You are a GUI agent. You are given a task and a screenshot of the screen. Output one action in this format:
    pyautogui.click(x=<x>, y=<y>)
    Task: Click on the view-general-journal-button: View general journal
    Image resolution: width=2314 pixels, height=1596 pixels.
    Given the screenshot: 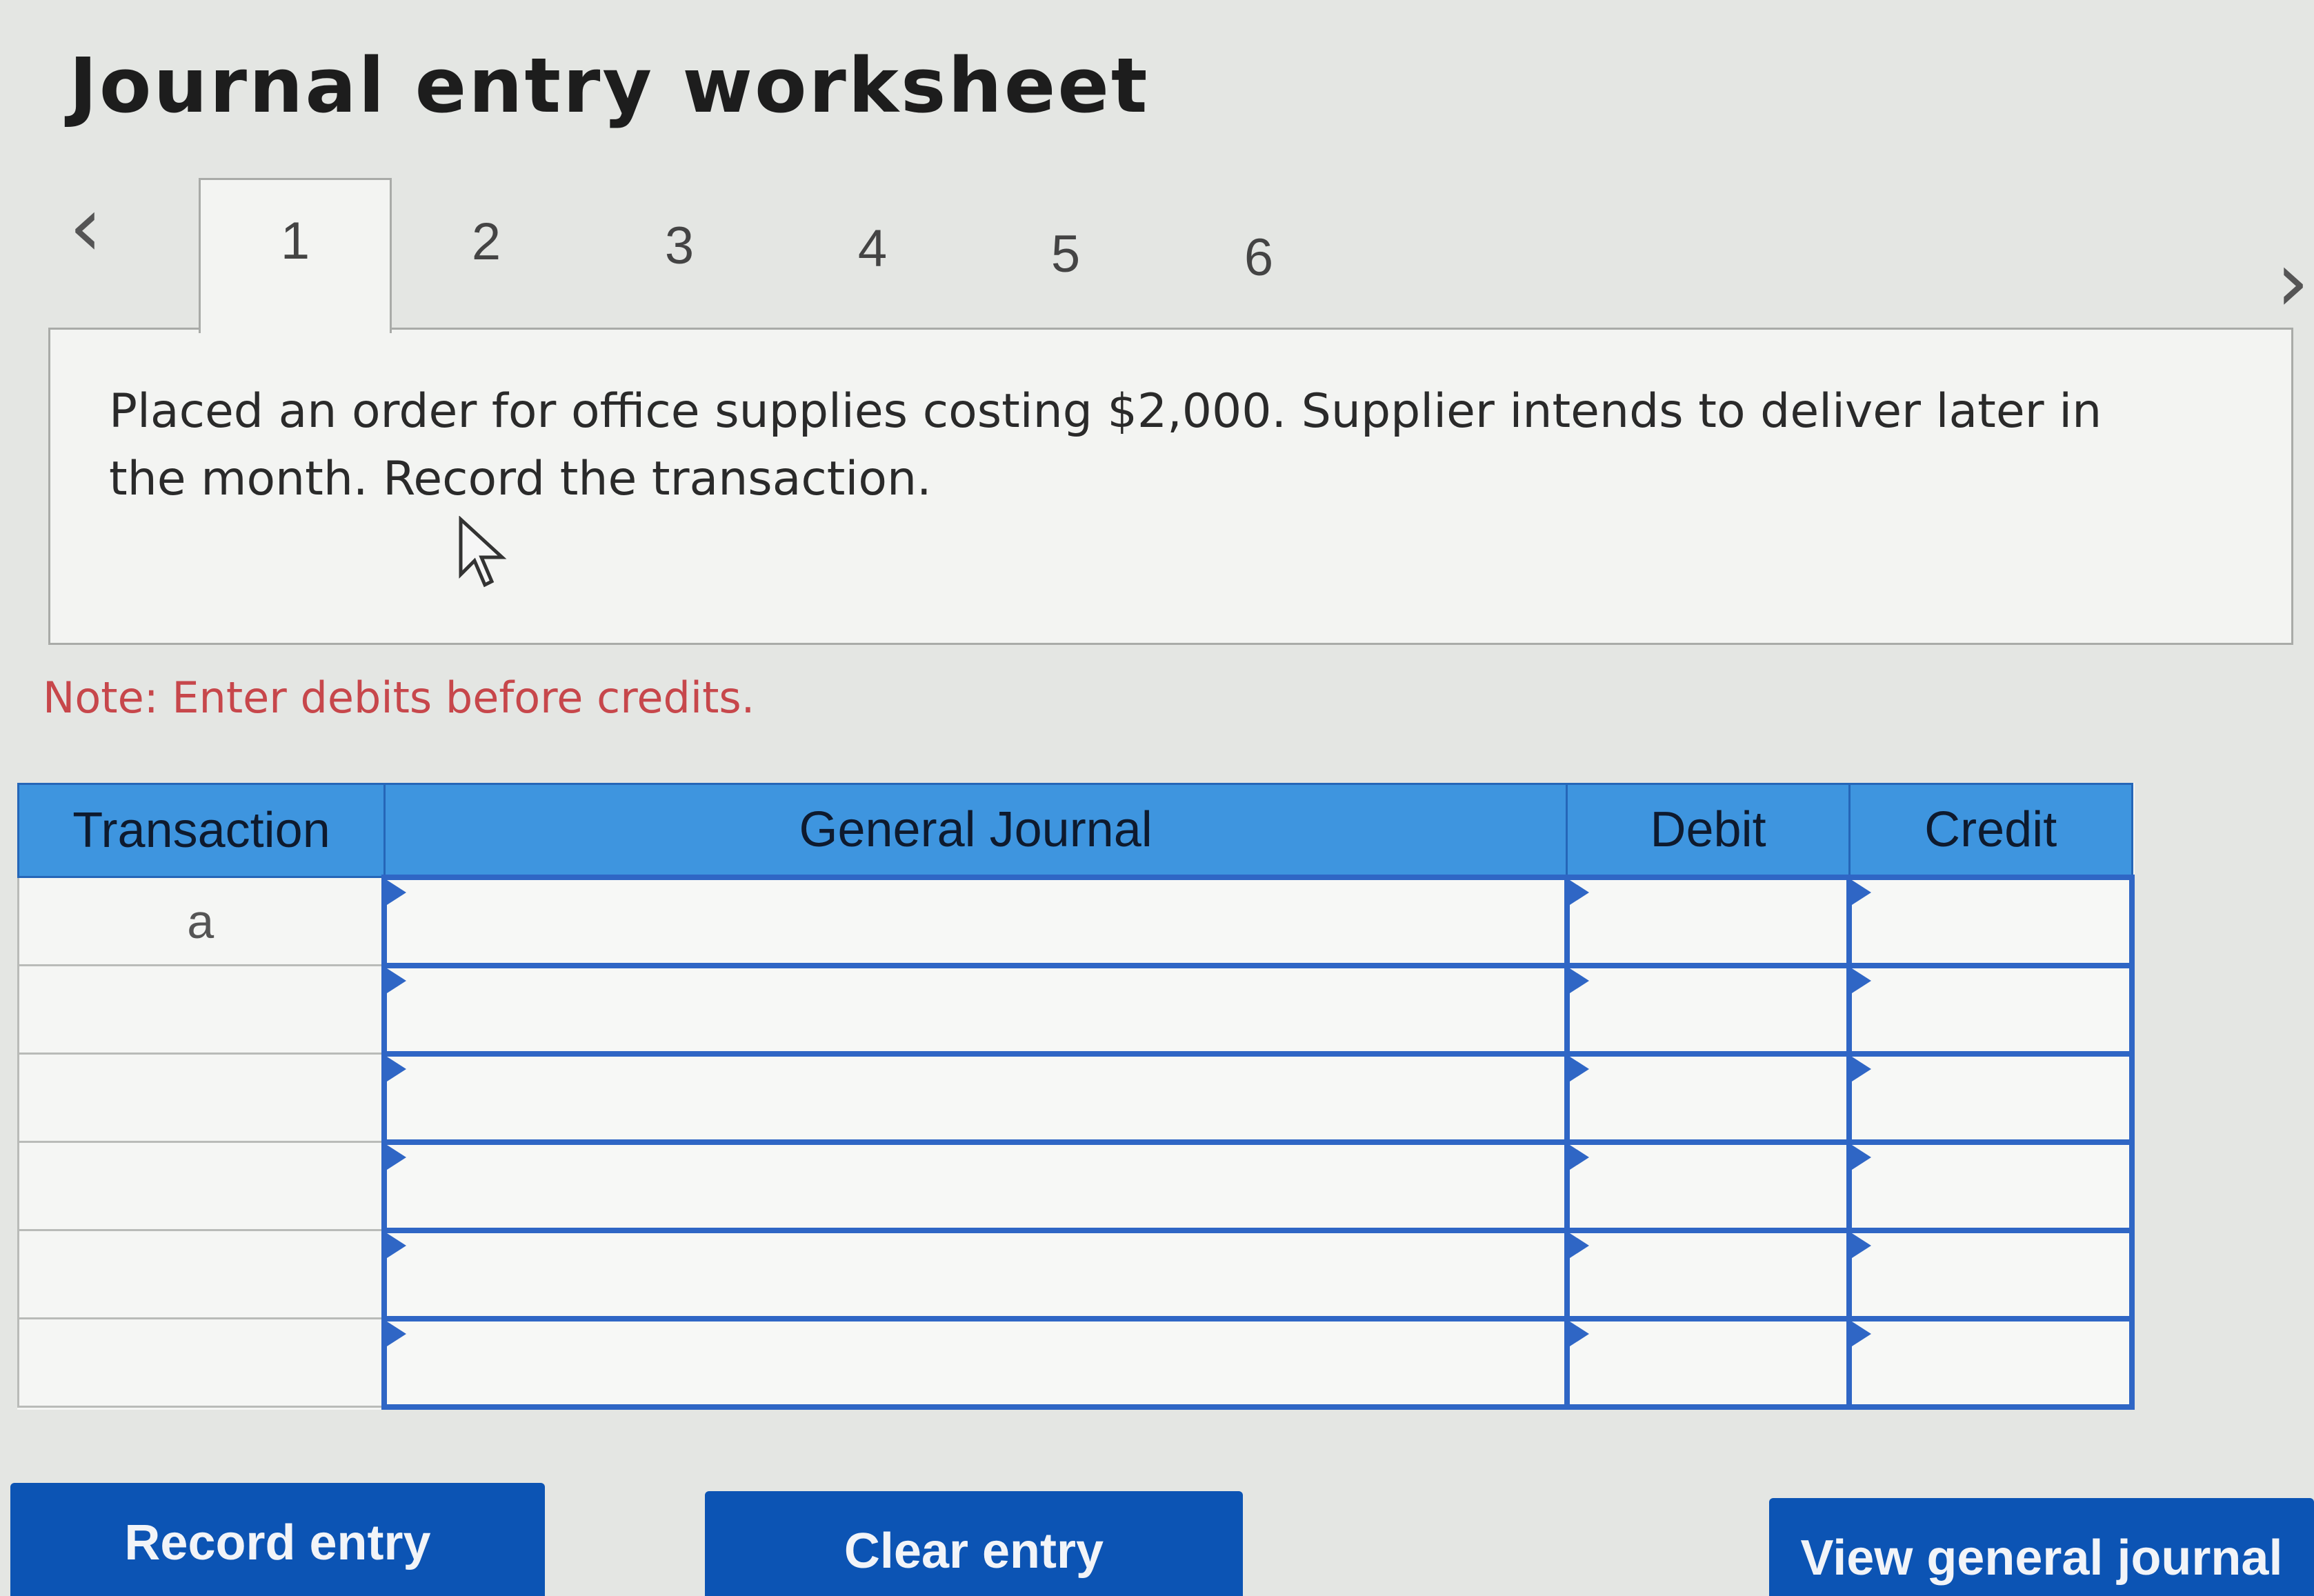 What is the action you would take?
    pyautogui.click(x=2041, y=1547)
    